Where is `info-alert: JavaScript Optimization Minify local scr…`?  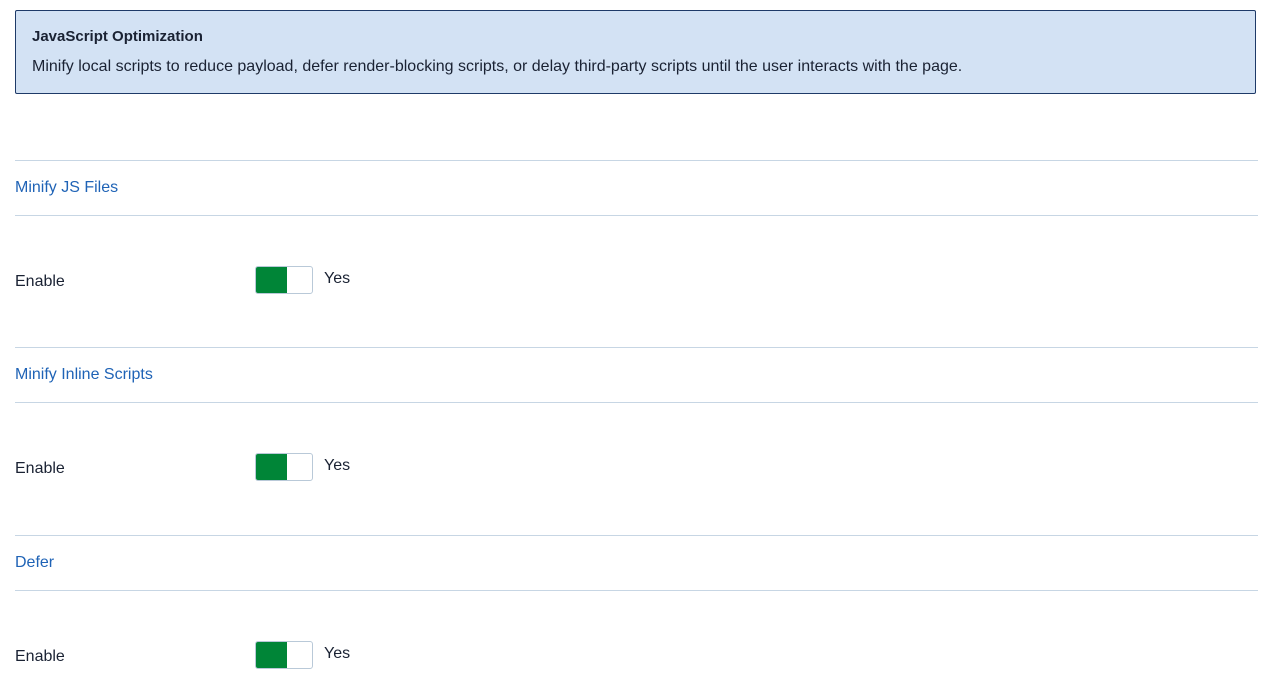
info-alert: JavaScript Optimization Minify local scr… is located at coordinates (635, 52).